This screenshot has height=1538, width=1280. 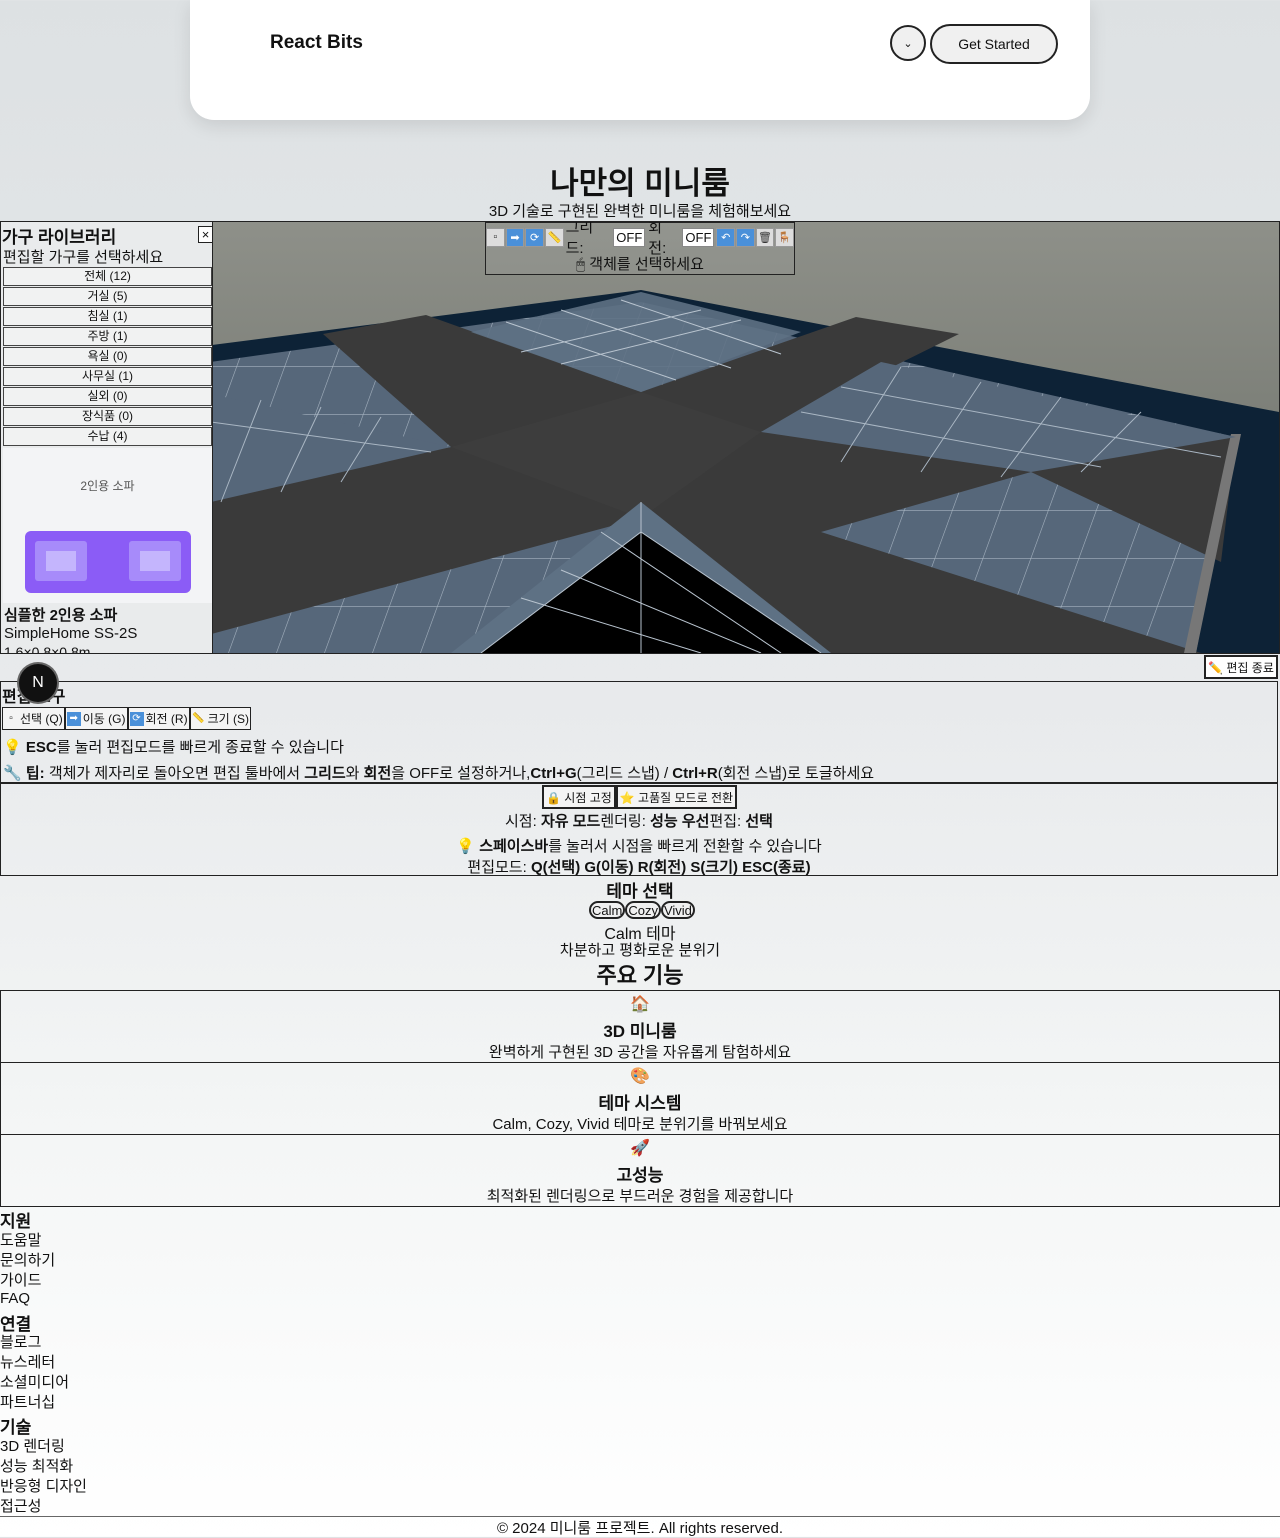 I want to click on feature-card: 🏠 3D 미니룸 완벽하게 구현된 3D 공간을 자유롭게 탐험하세요, so click(x=640, y=1026).